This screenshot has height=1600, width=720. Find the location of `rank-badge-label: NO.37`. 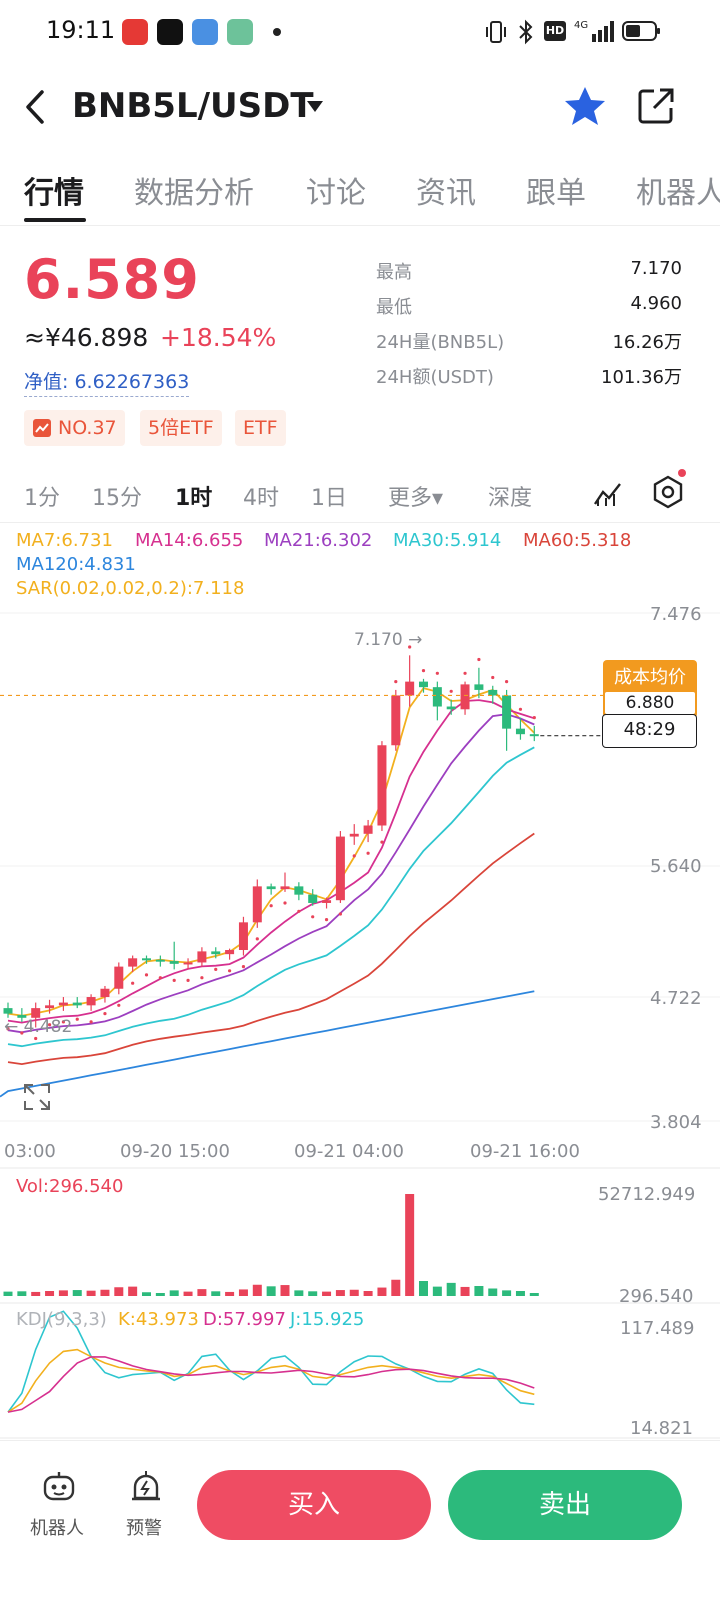

rank-badge-label: NO.37 is located at coordinates (87, 428).